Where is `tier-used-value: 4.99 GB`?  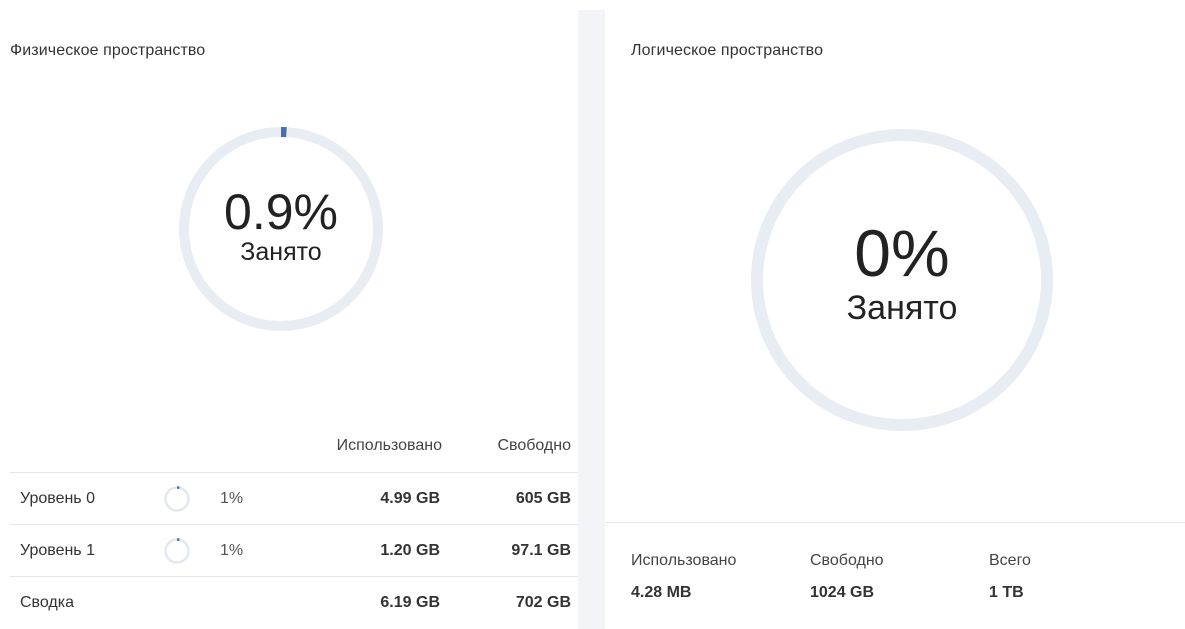
tier-used-value: 4.99 GB is located at coordinates (410, 498).